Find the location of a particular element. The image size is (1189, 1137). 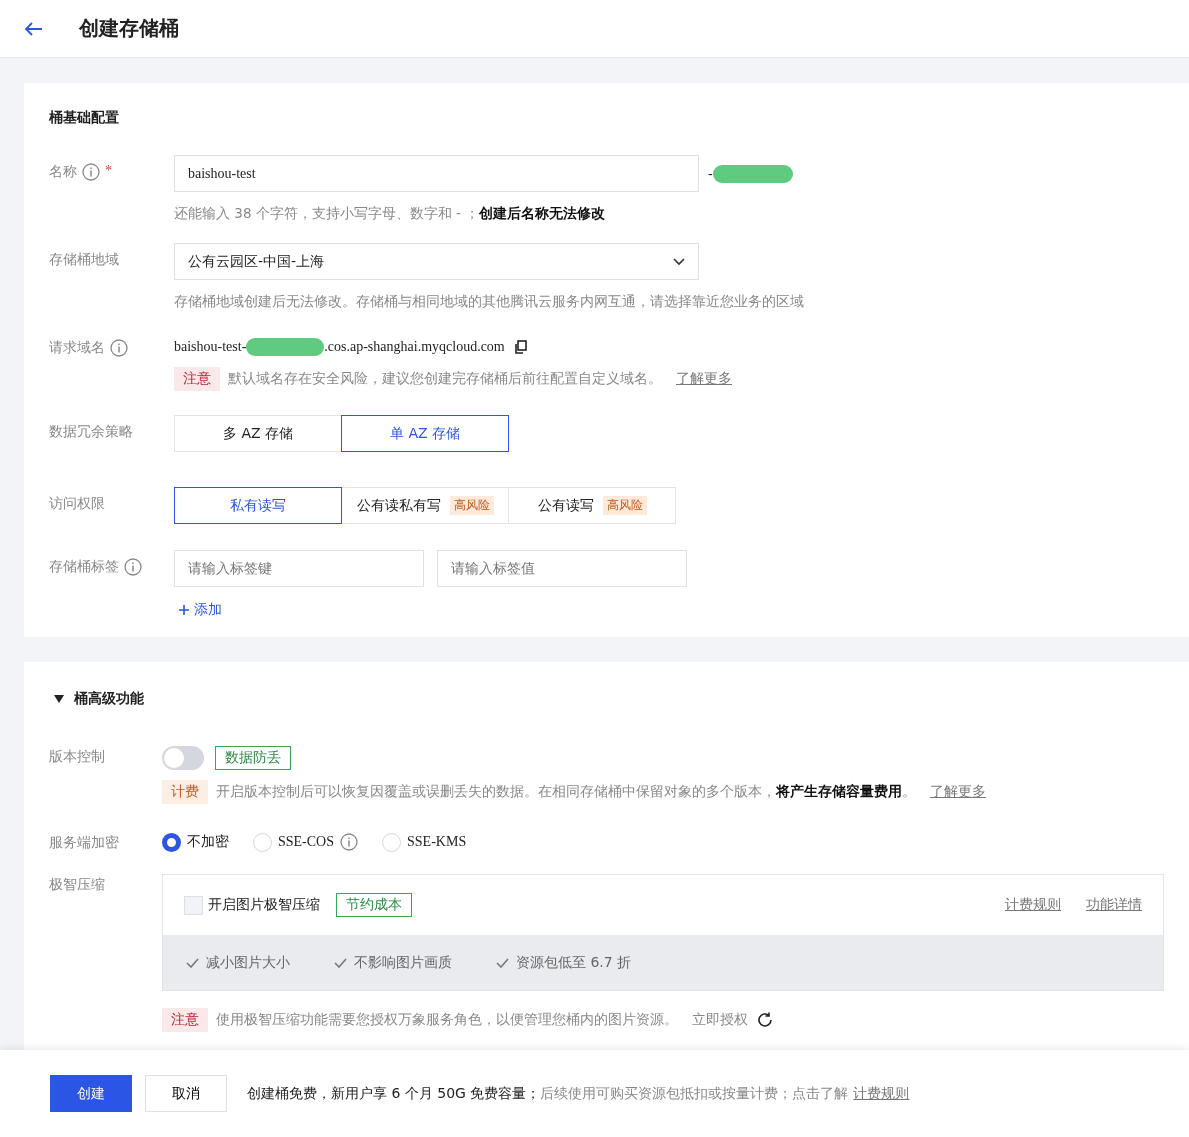

add-tag-link: 添加 is located at coordinates (208, 610).